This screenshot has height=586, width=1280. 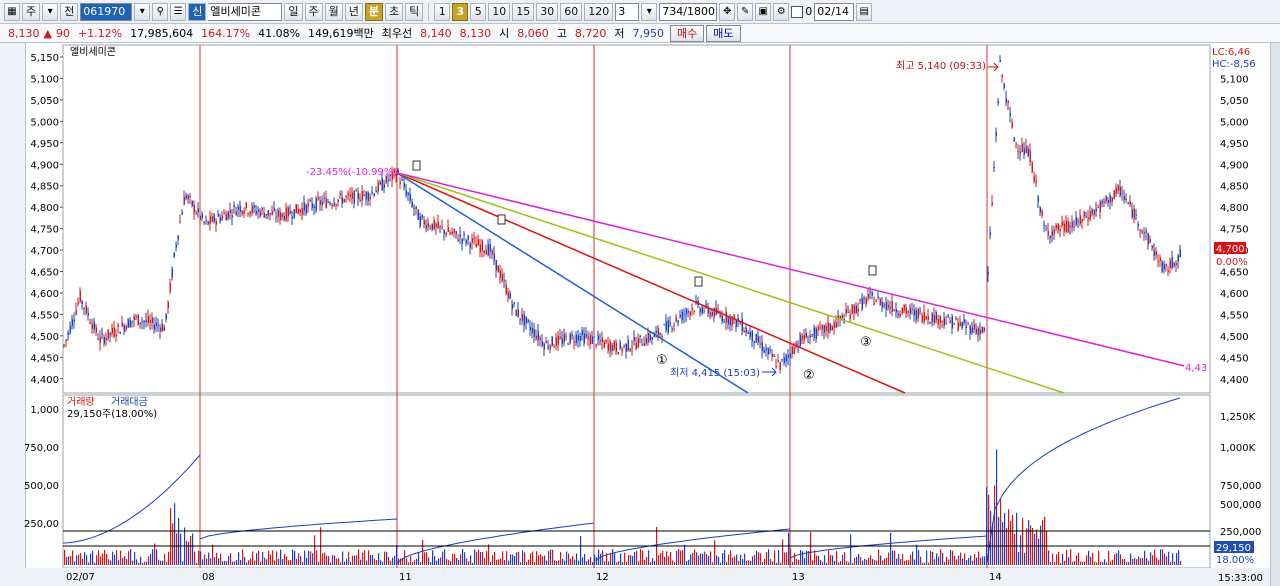 I want to click on date-input: 02/14, so click(x=834, y=11).